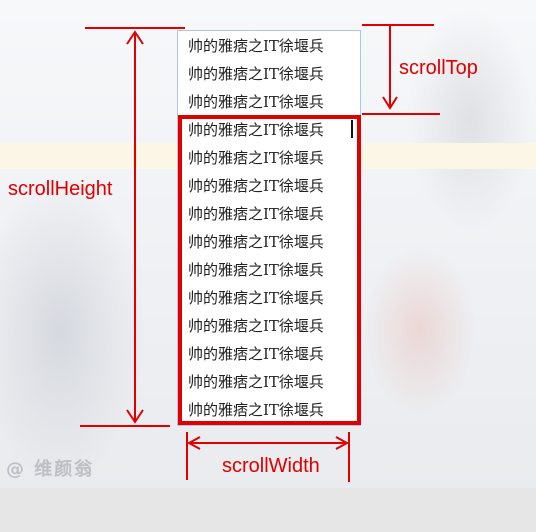  Describe the element at coordinates (60, 189) in the screenshot. I see `scrollheight-label: scrollHeight` at that location.